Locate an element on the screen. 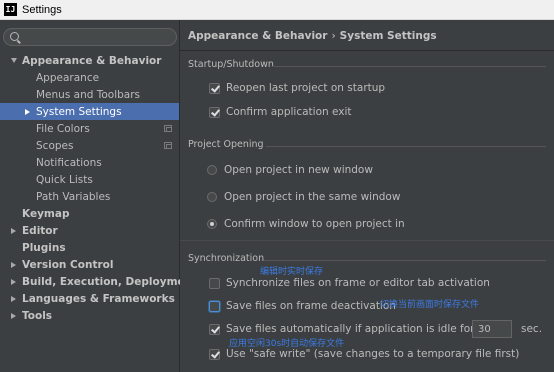 Image resolution: width=554 pixels, height=372 pixels. chevron-down-icon is located at coordinates (14, 60).